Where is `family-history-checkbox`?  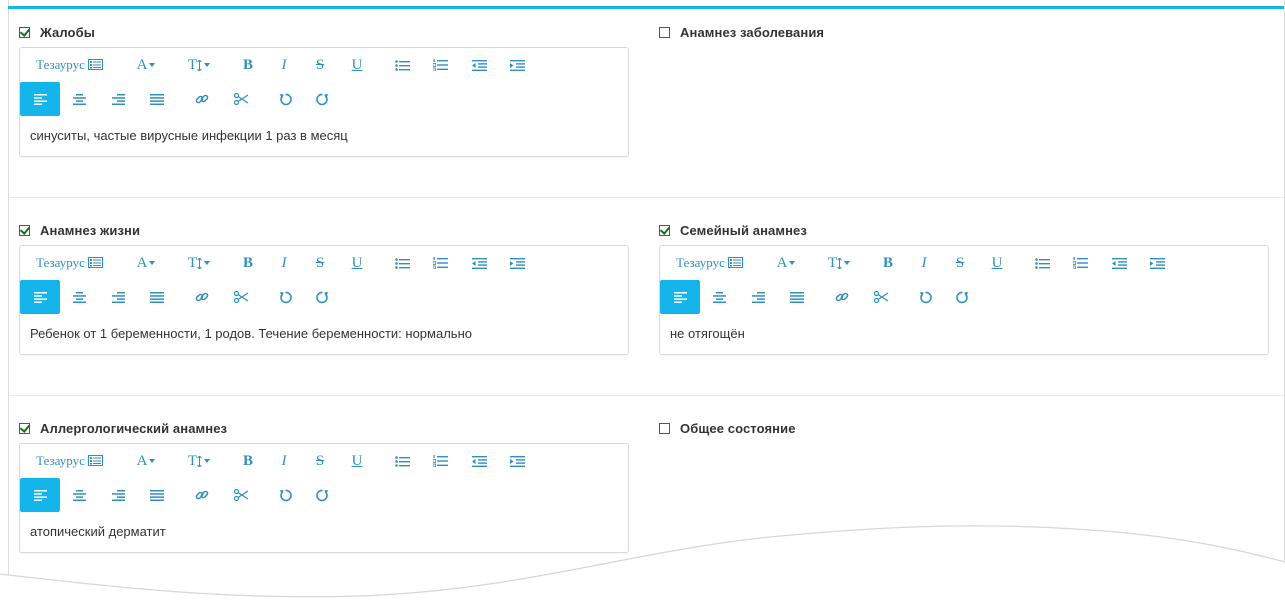
family-history-checkbox is located at coordinates (664, 230).